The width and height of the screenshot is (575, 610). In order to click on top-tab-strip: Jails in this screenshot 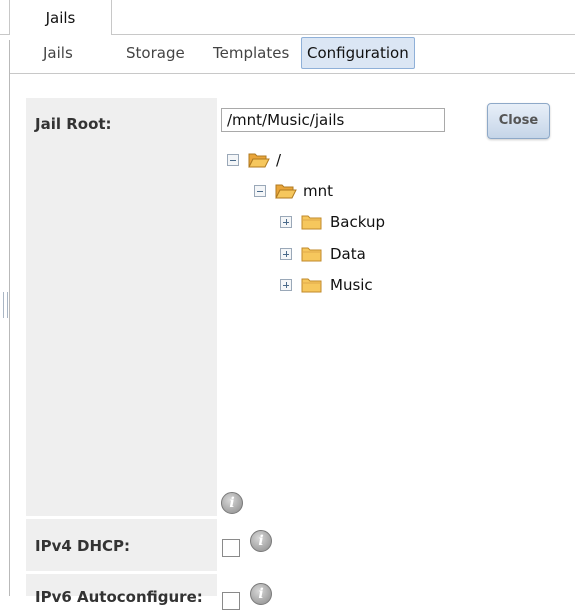, I will do `click(287, 17)`.